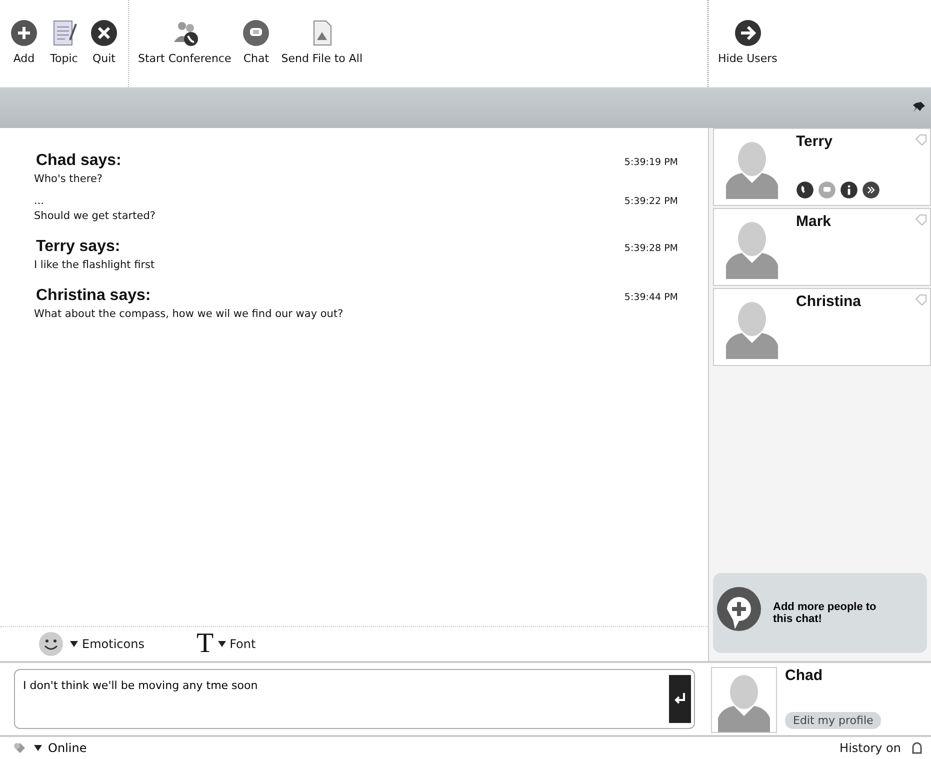 This screenshot has height=759, width=931. Describe the element at coordinates (322, 51) in the screenshot. I see `toolbar-button: Send File to All` at that location.